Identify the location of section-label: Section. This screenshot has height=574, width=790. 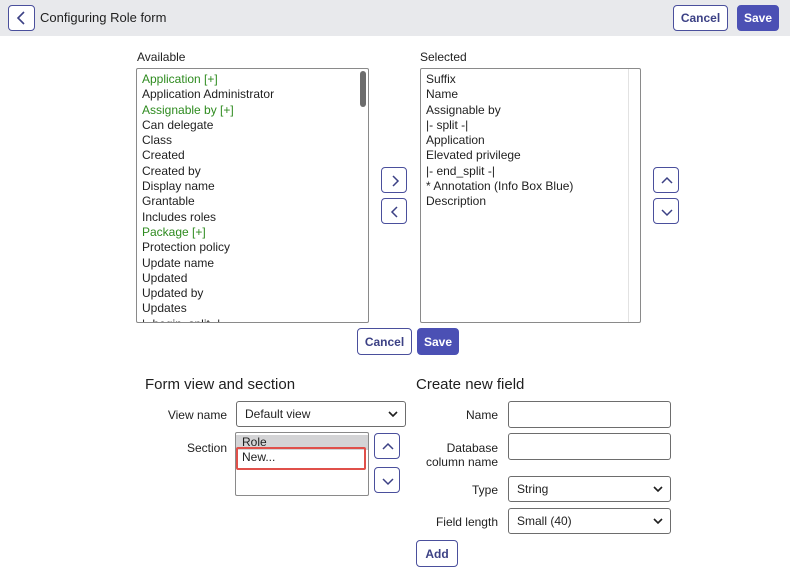
(206, 448).